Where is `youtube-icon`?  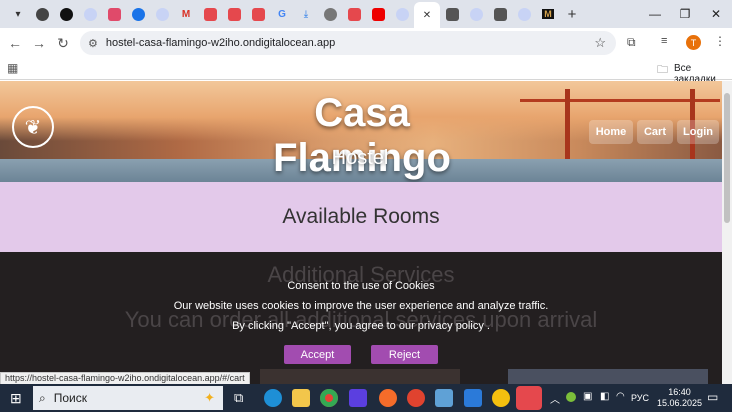 youtube-icon is located at coordinates (378, 14).